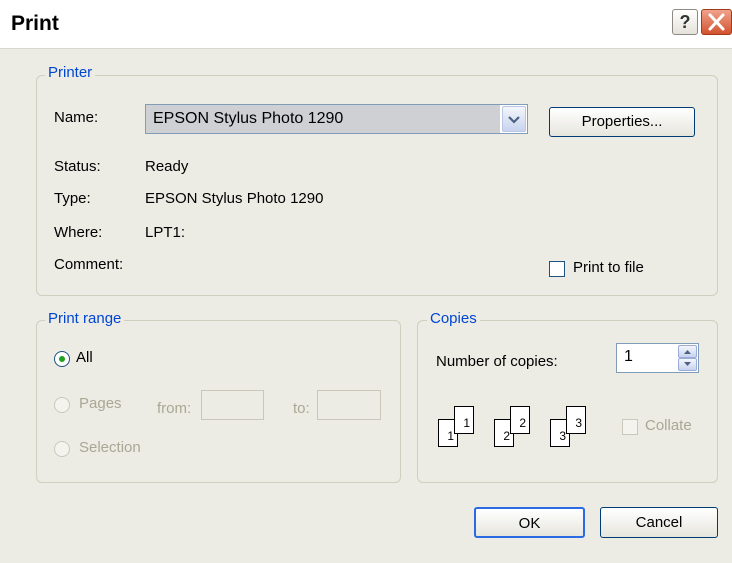  Describe the element at coordinates (70, 72) in the screenshot. I see `printer-group-legend: Printer` at that location.